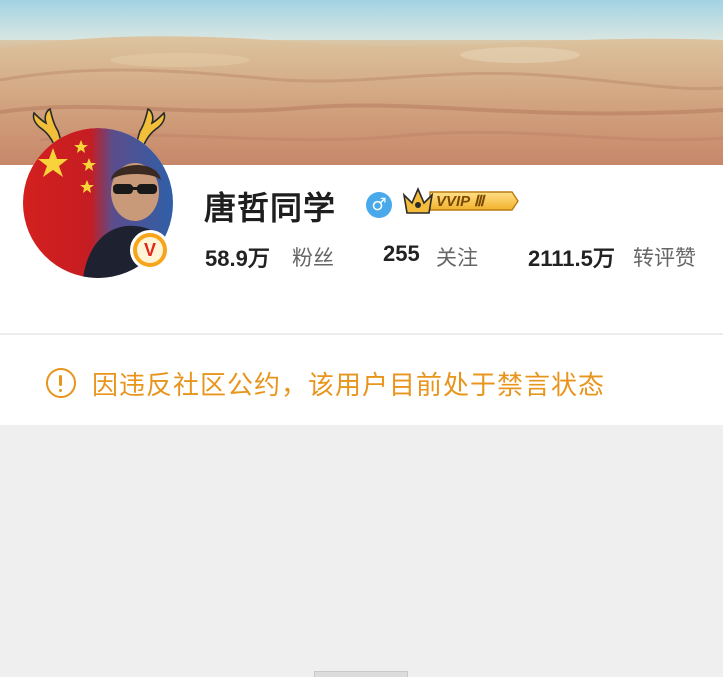 The image size is (723, 677). Describe the element at coordinates (361, 674) in the screenshot. I see `bottom-handle` at that location.